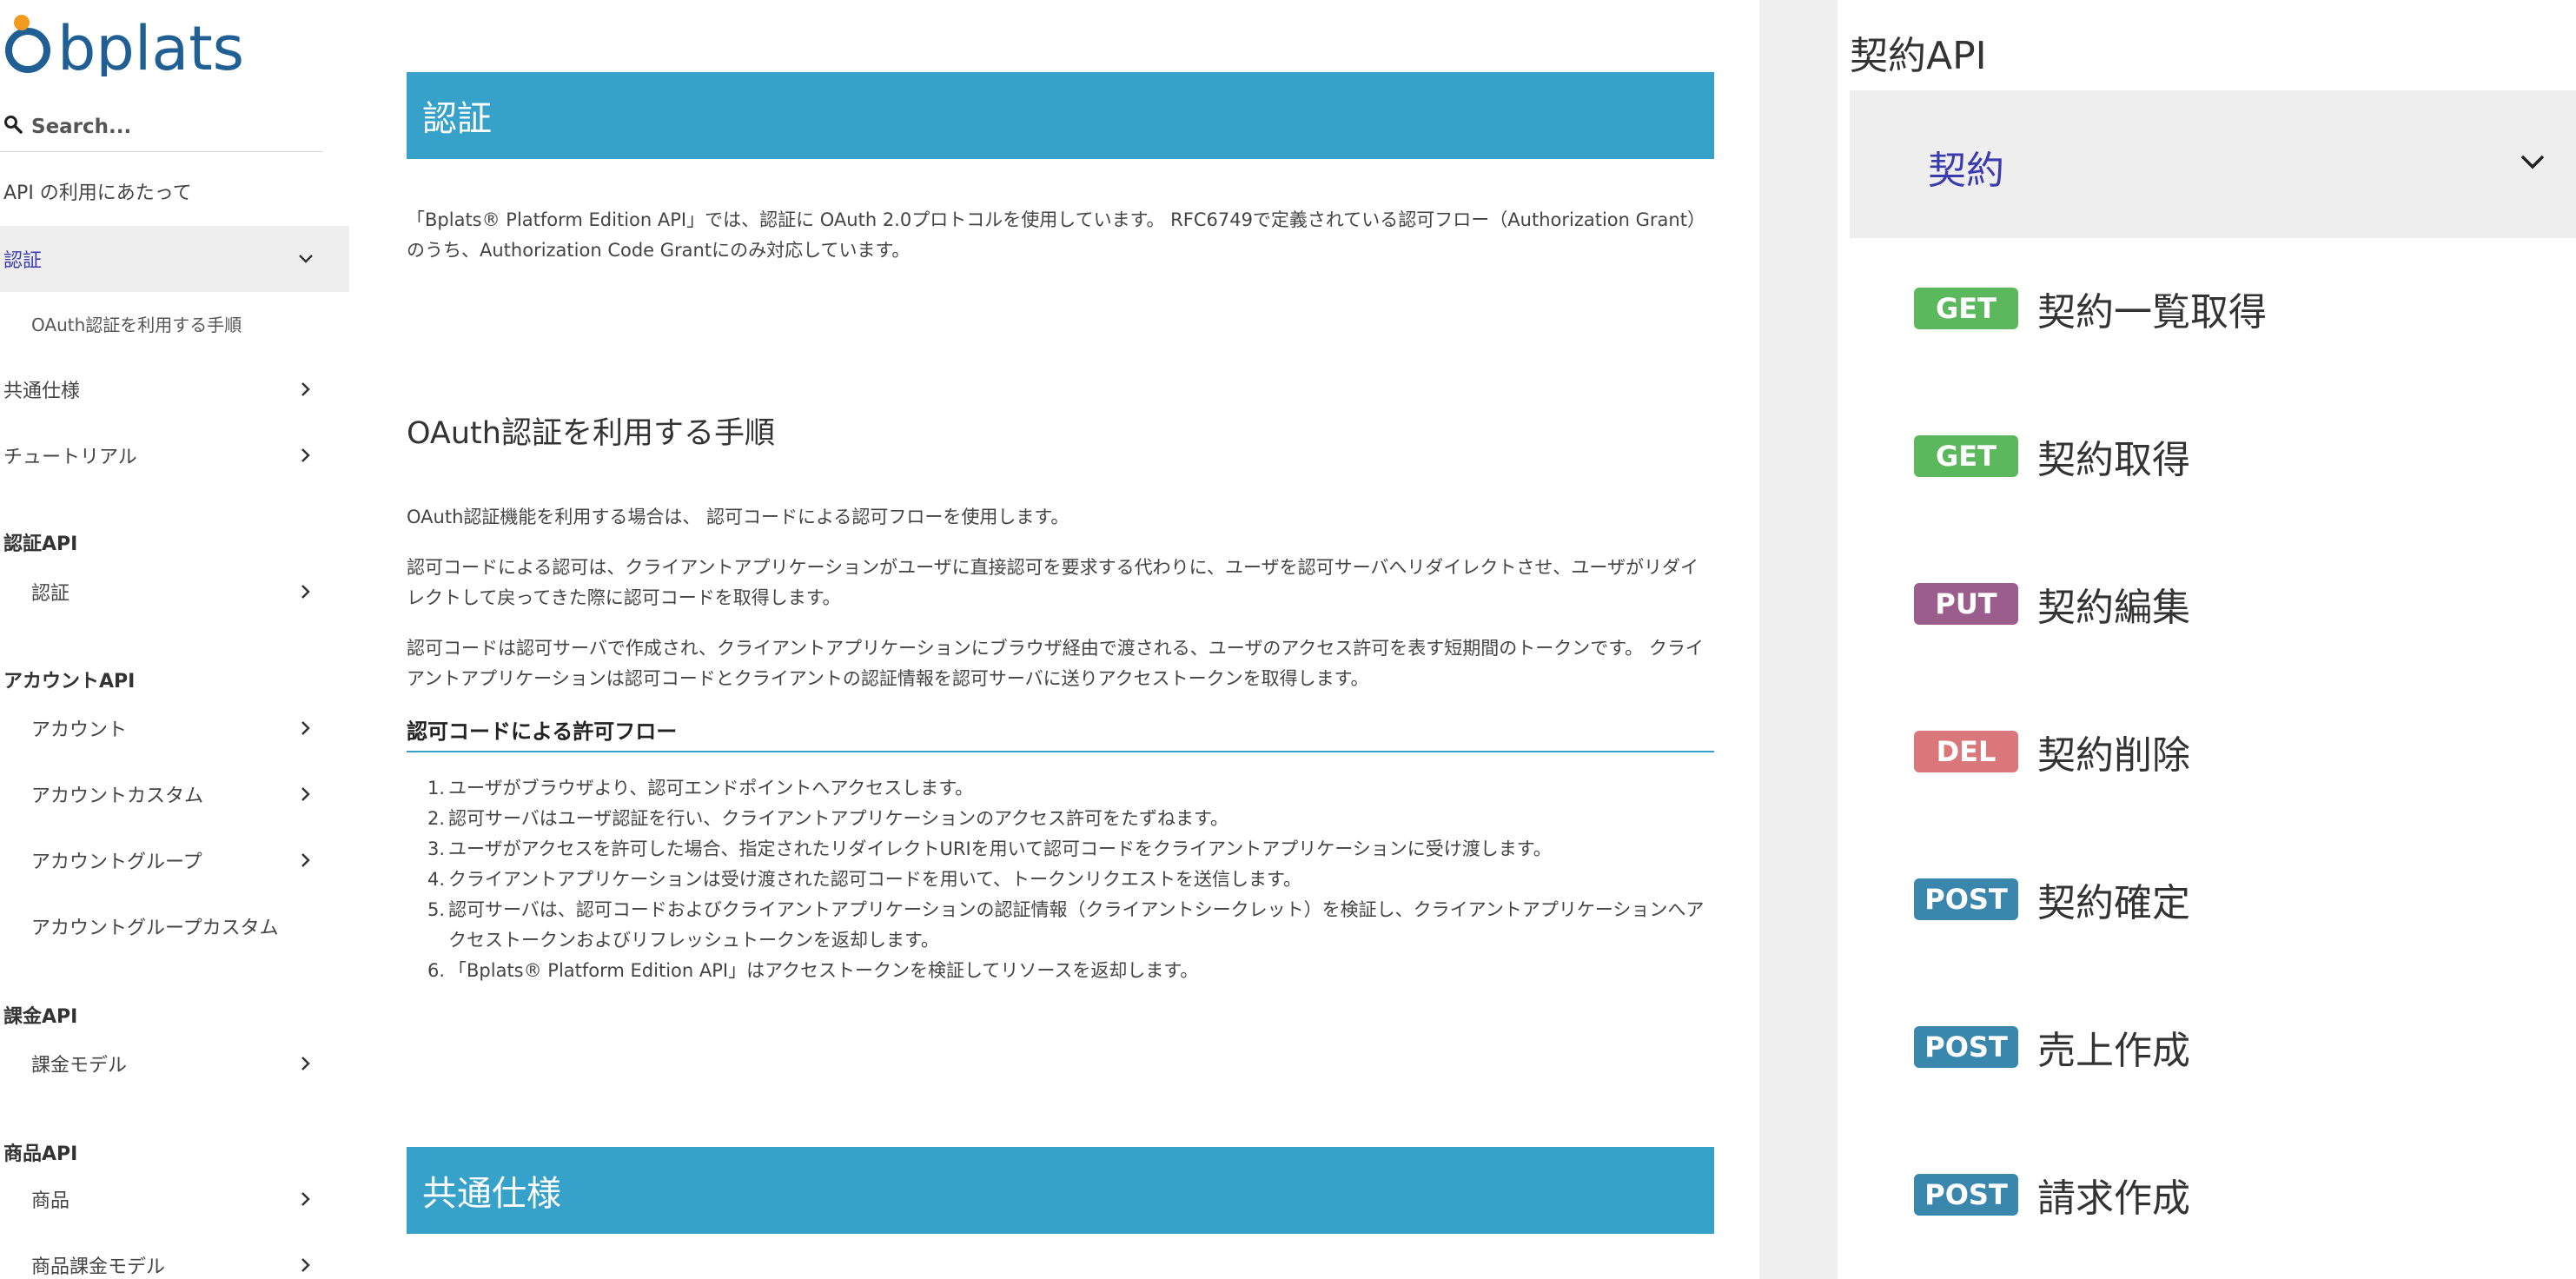 The width and height of the screenshot is (2576, 1279). What do you see at coordinates (116, 862) in the screenshot?
I see `sidebar-item-label: アカウントグループ` at bounding box center [116, 862].